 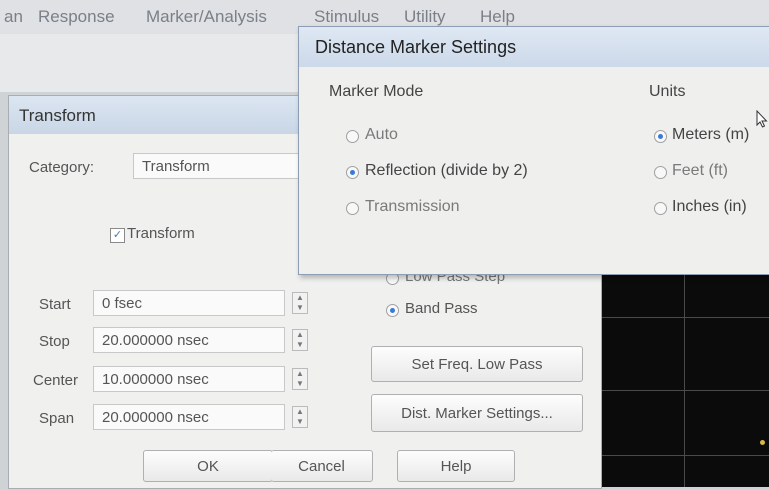 I want to click on marker-mode-label: Marker Mode, so click(x=376, y=91).